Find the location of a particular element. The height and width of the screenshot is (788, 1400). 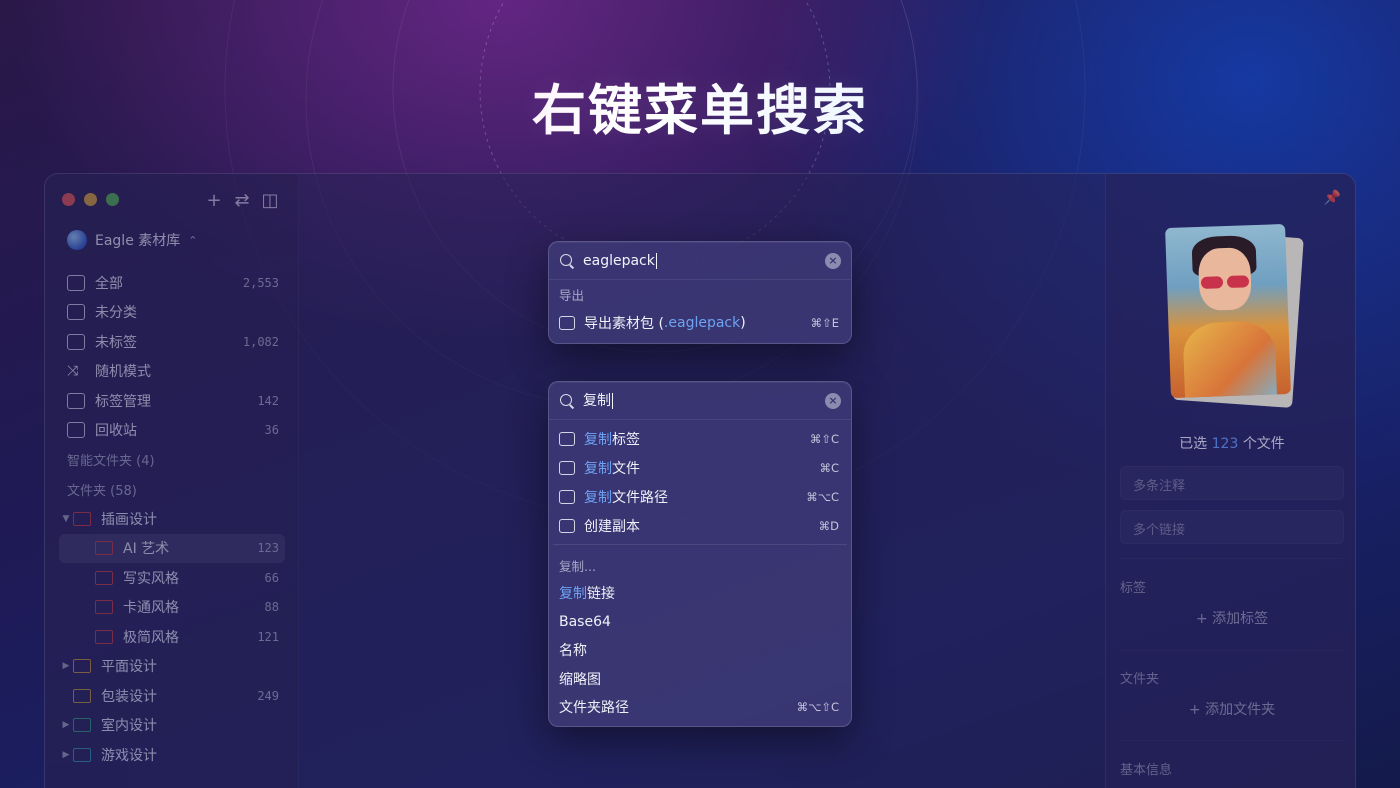

menu-item-shortcut: ⌘C is located at coordinates (829, 467).